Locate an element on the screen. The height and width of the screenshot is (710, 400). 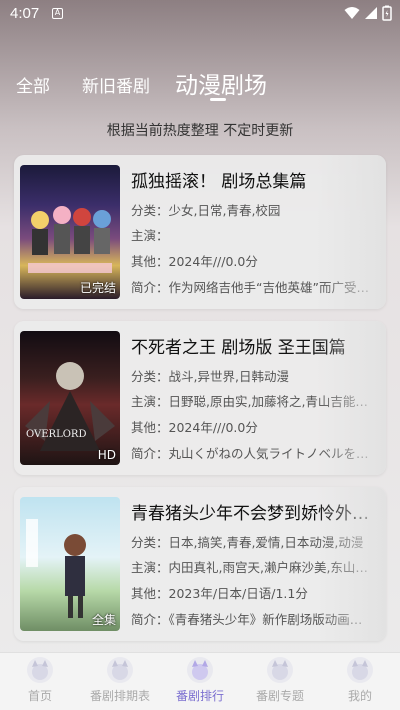
nav-home: 首页 is located at coordinates (40, 680).